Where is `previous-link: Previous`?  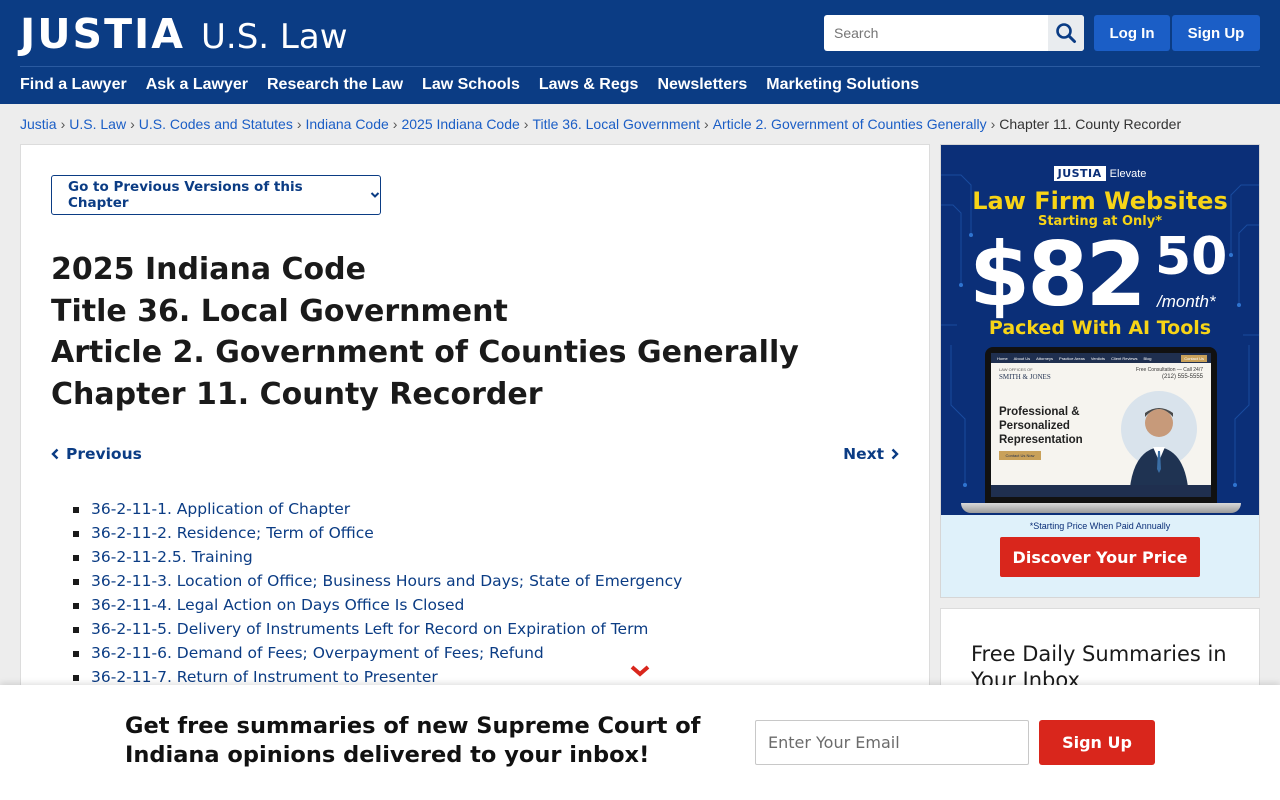
previous-link: Previous is located at coordinates (96, 454).